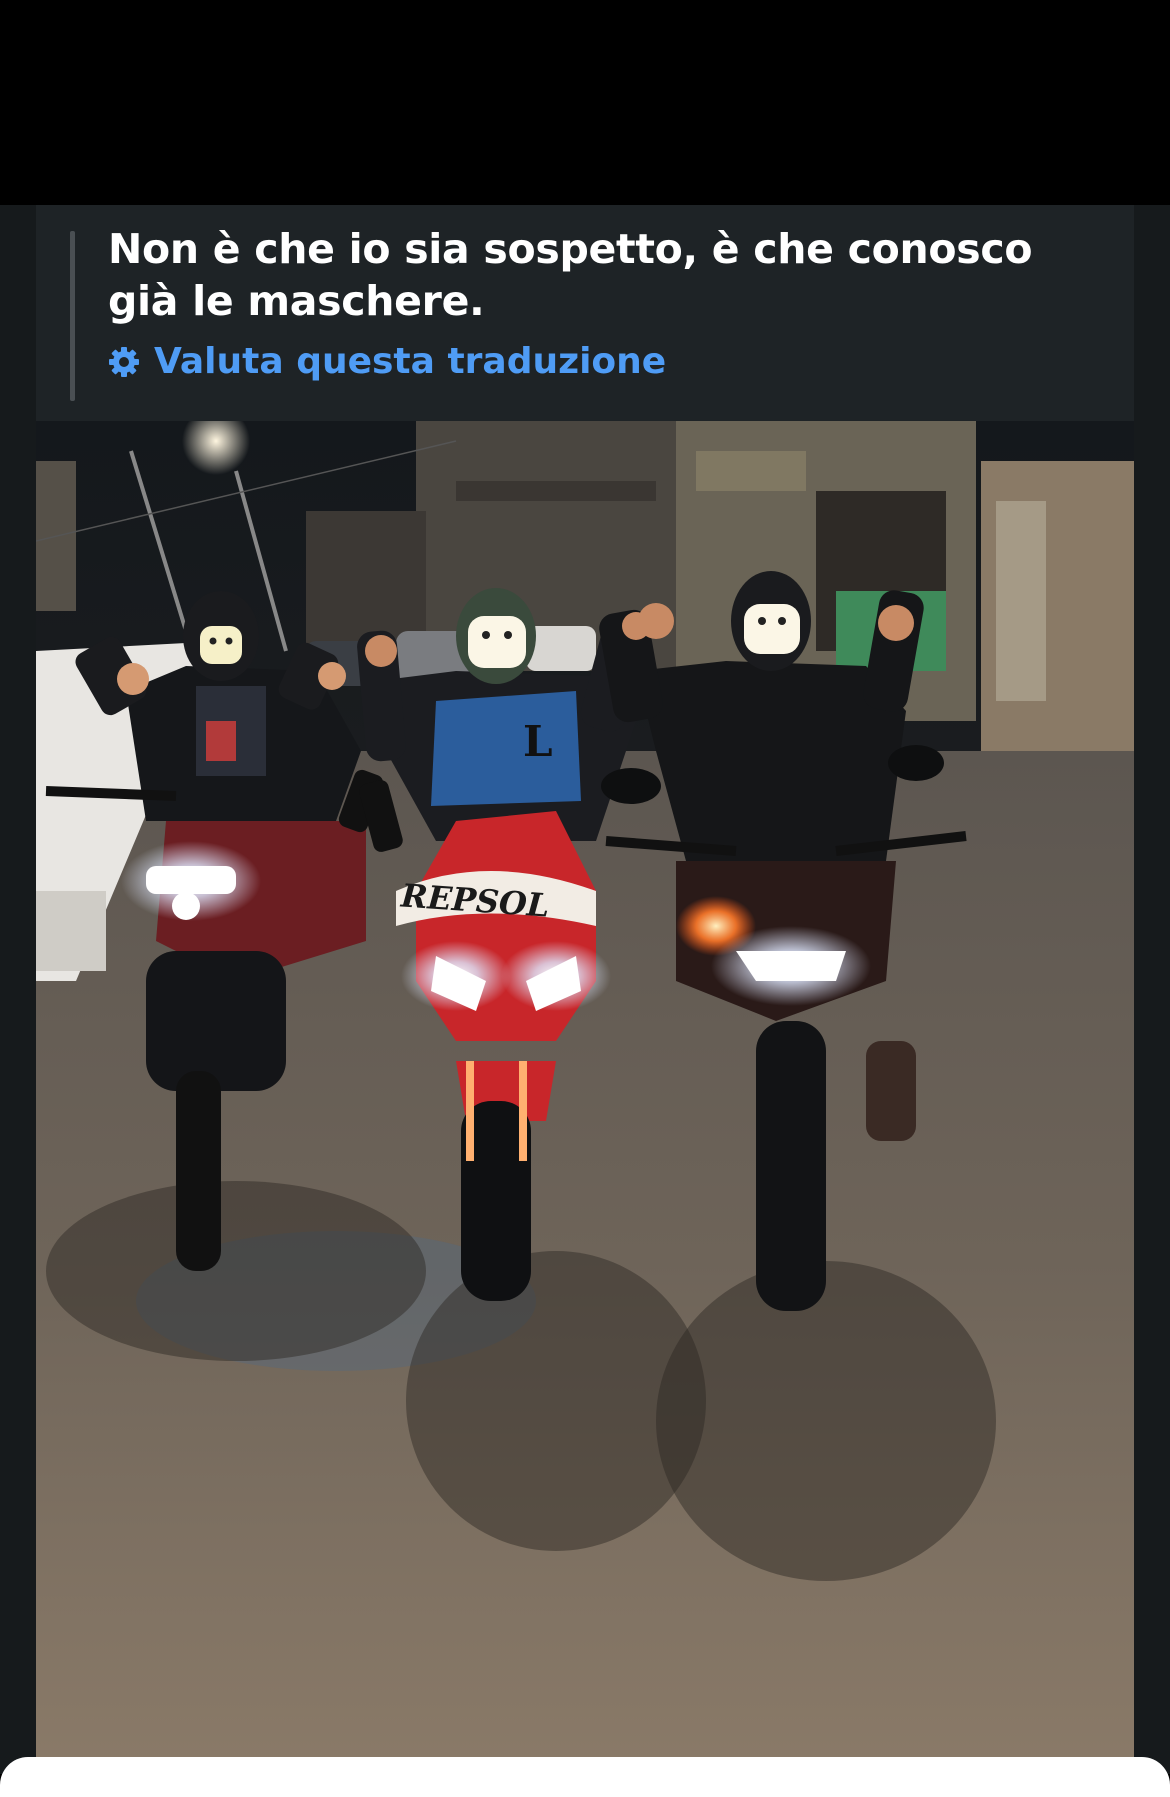 This screenshot has width=1170, height=1797. What do you see at coordinates (124, 361) in the screenshot?
I see `gear-icon` at bounding box center [124, 361].